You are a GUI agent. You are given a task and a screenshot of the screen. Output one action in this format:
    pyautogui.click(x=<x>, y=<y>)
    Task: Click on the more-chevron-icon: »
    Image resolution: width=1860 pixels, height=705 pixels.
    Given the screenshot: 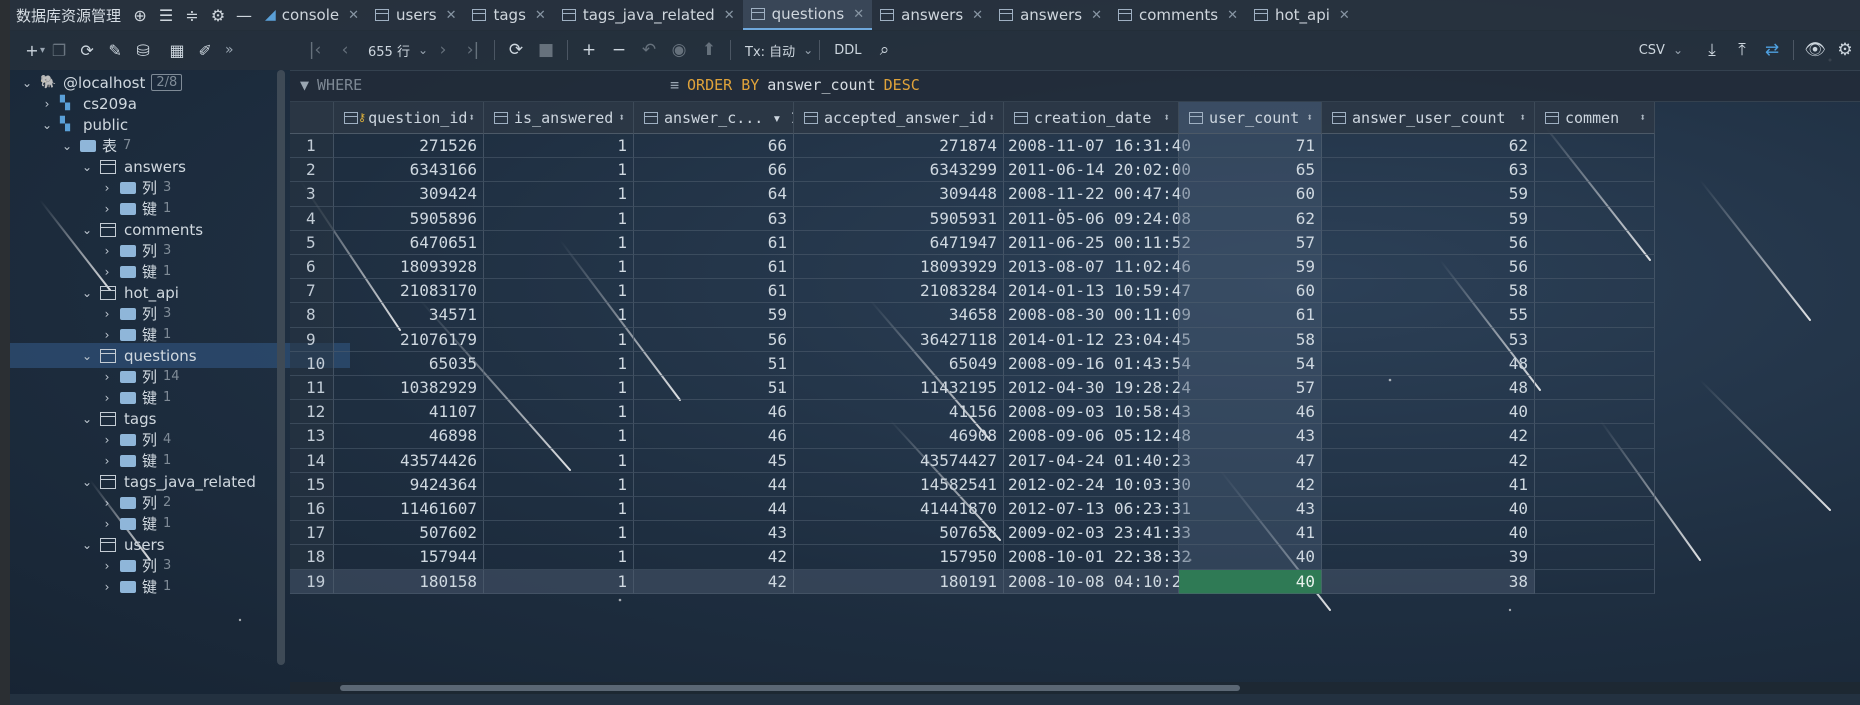 What is the action you would take?
    pyautogui.click(x=229, y=50)
    